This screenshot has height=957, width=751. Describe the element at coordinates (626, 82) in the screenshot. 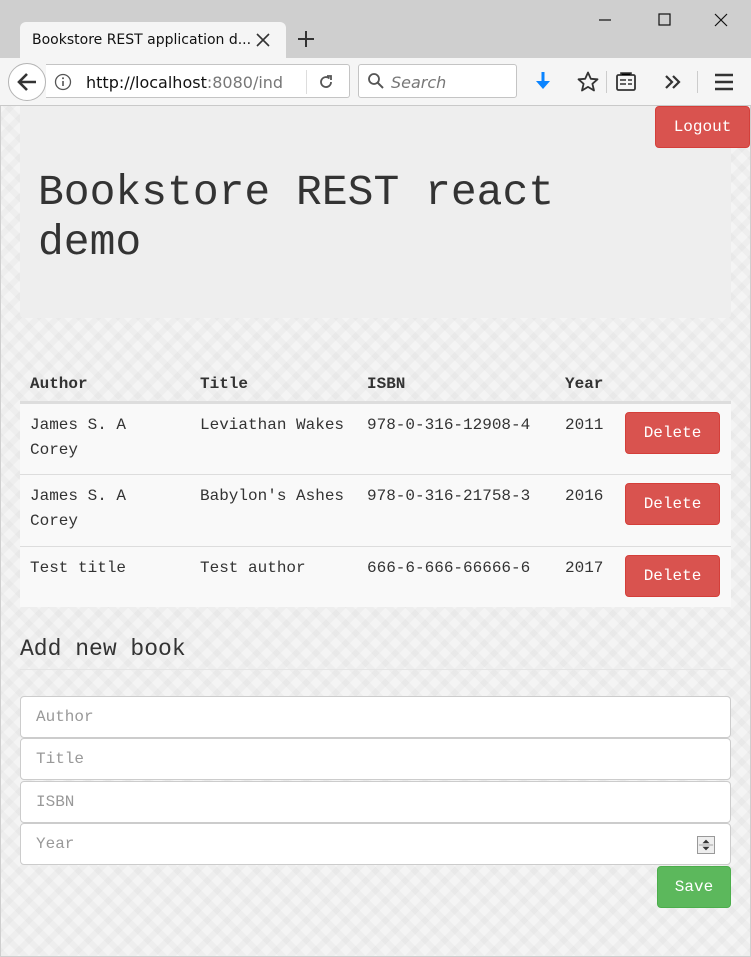

I see `reader-view-icon` at that location.